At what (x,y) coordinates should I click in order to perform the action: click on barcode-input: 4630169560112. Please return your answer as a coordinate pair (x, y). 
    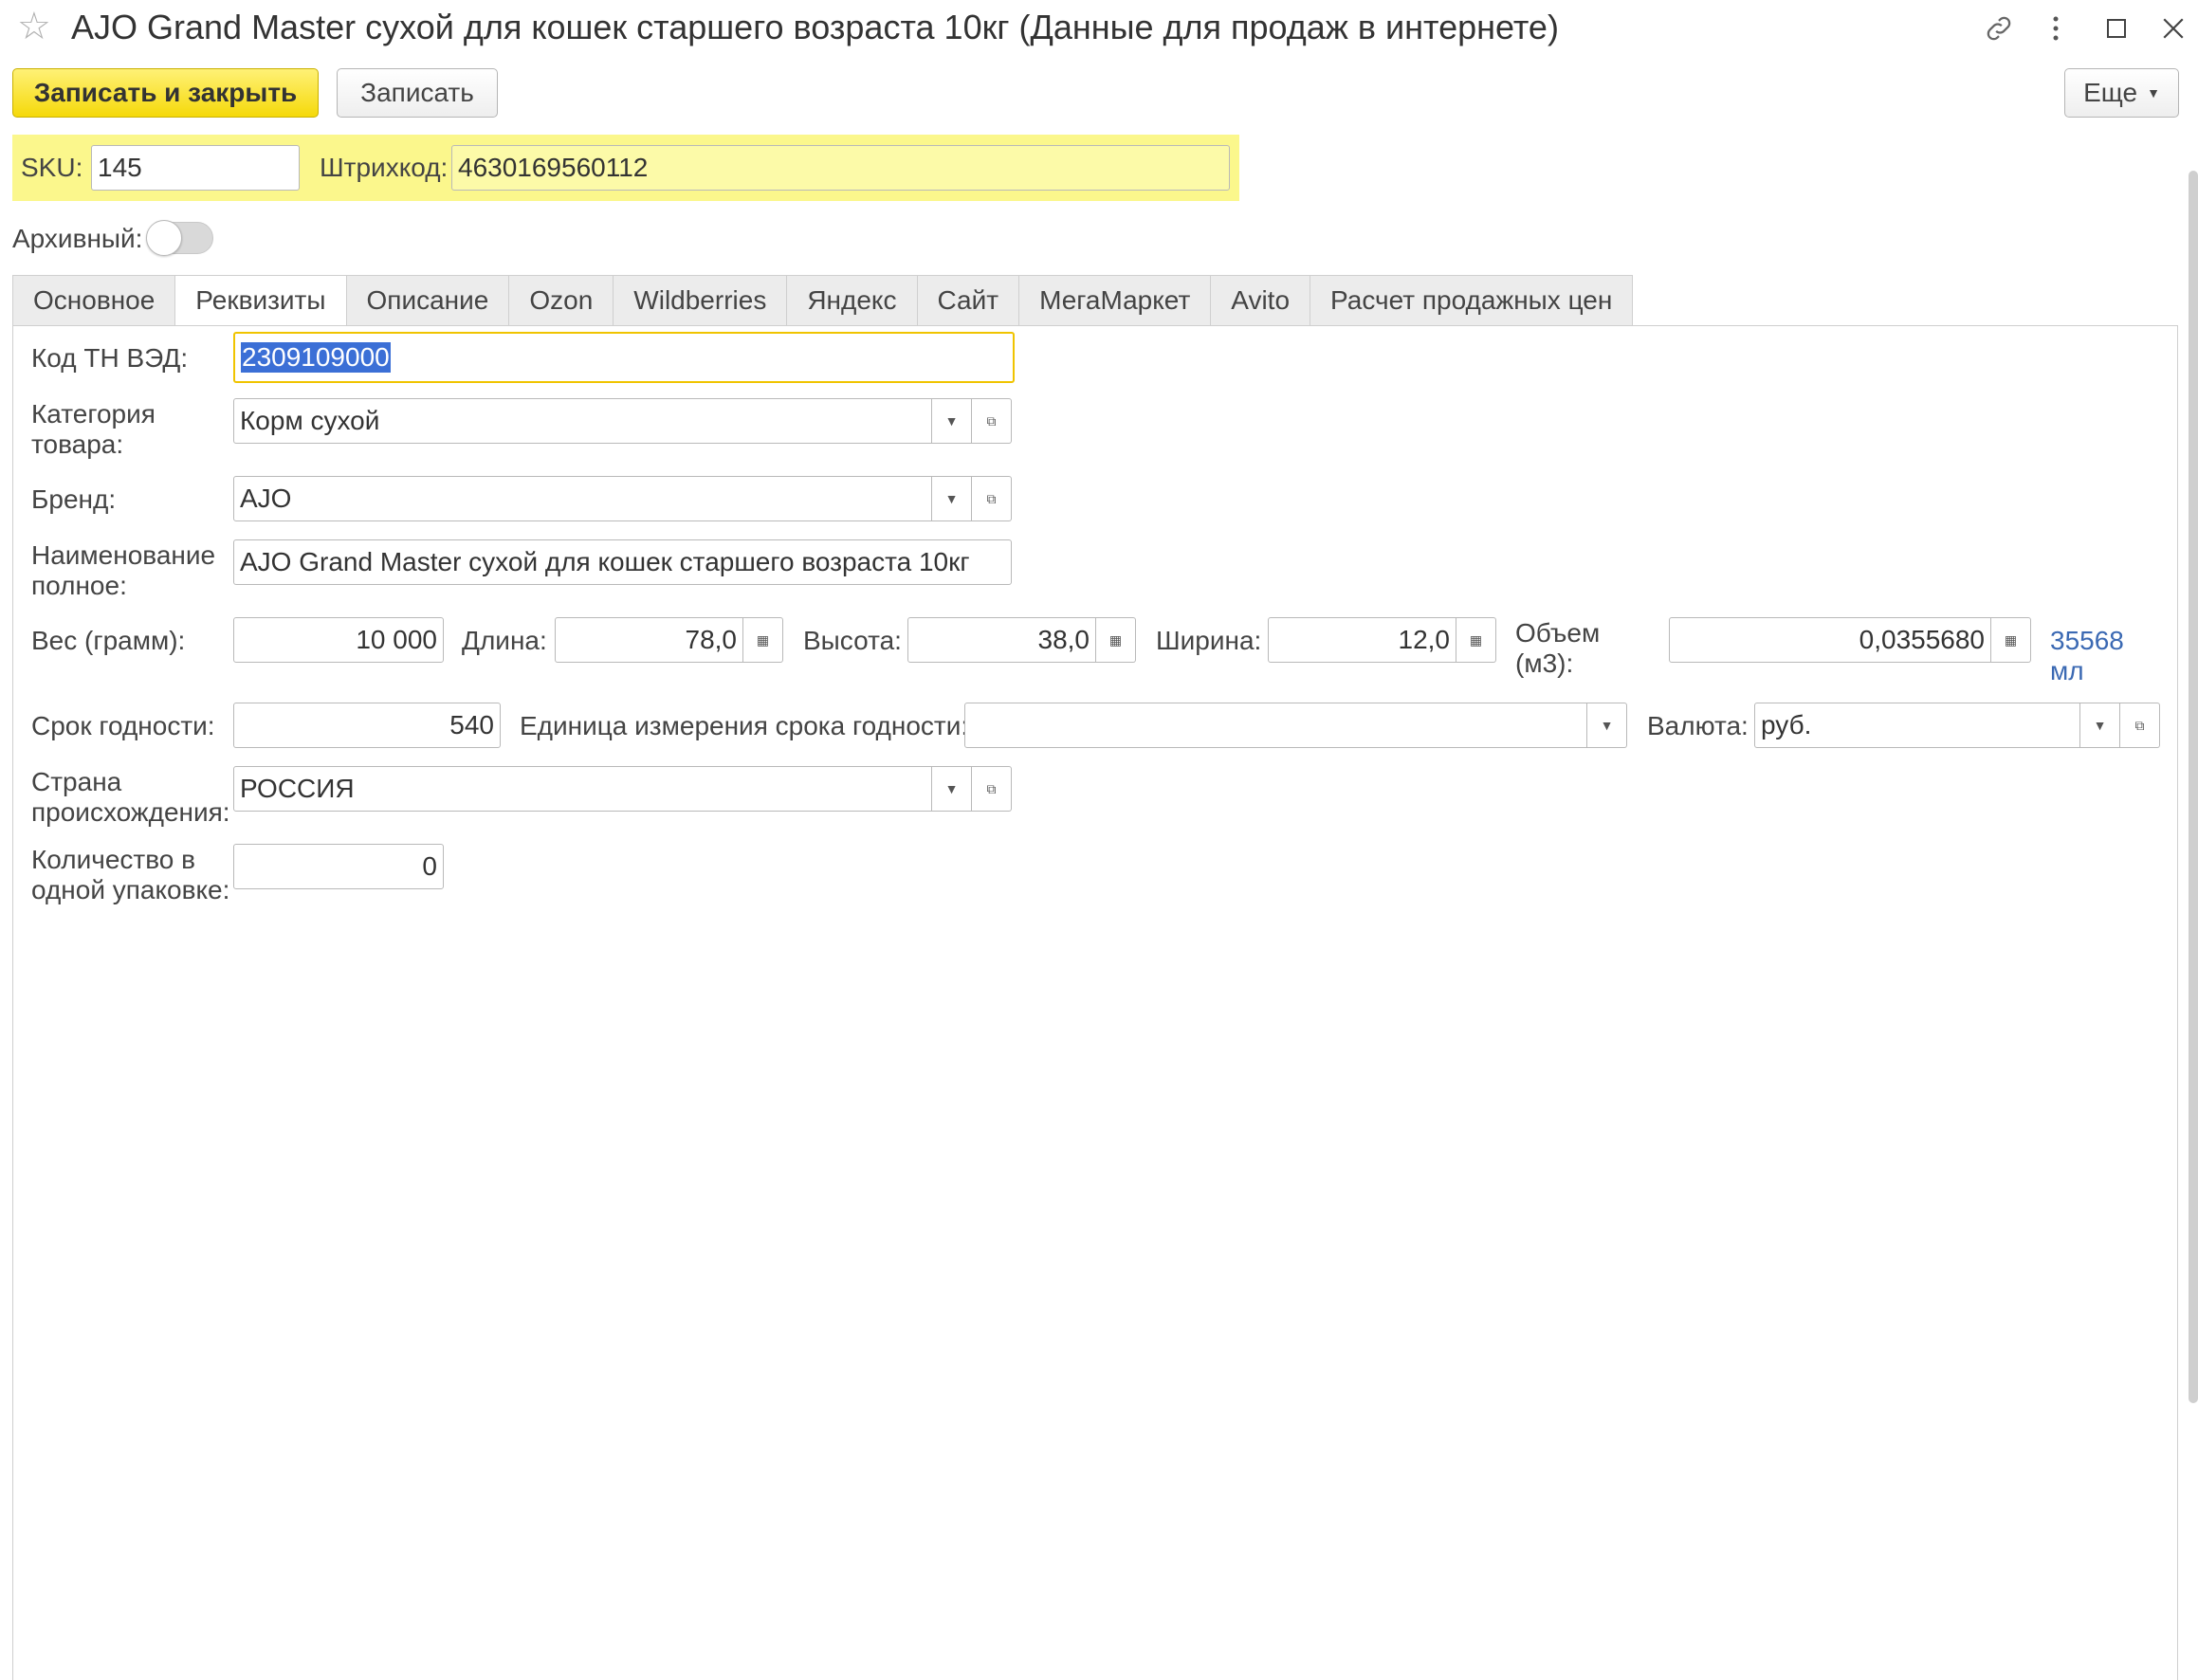
    Looking at the image, I should click on (841, 168).